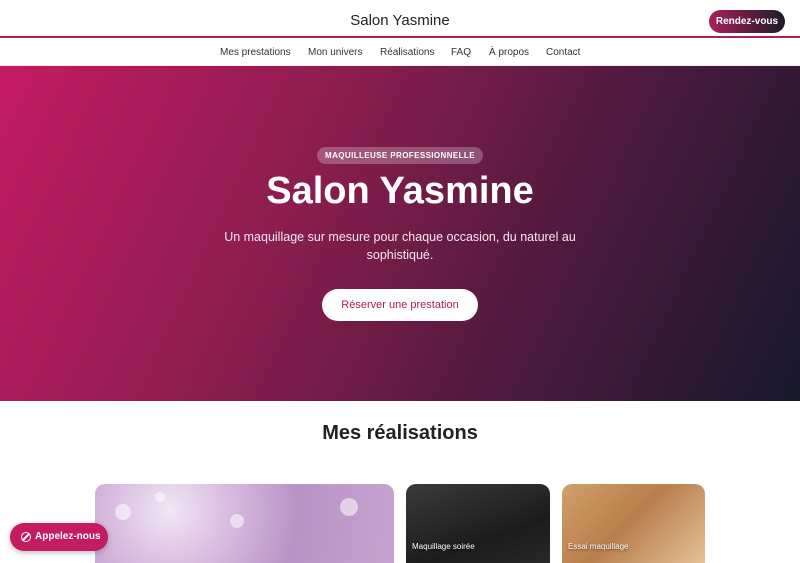 The width and height of the screenshot is (800, 563). I want to click on nav-item-contact: Contact, so click(563, 52).